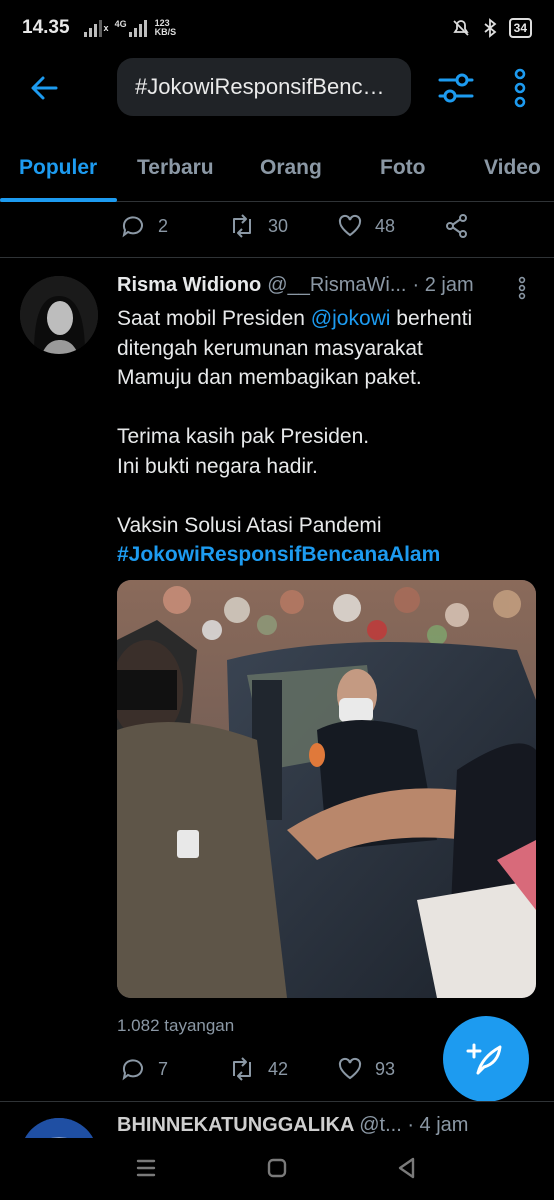 This screenshot has height=1200, width=554. Describe the element at coordinates (520, 88) in the screenshot. I see `vertical-dots-icon` at that location.